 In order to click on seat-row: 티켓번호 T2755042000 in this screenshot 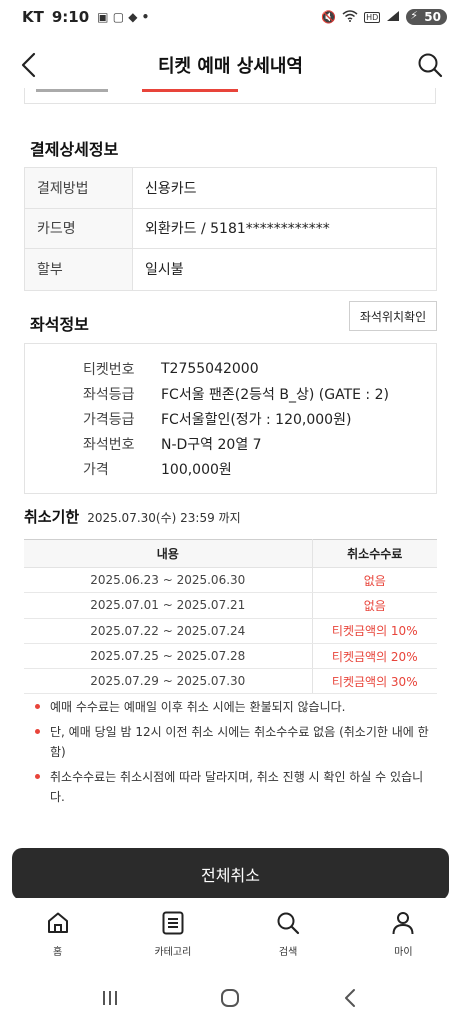, I will do `click(259, 368)`.